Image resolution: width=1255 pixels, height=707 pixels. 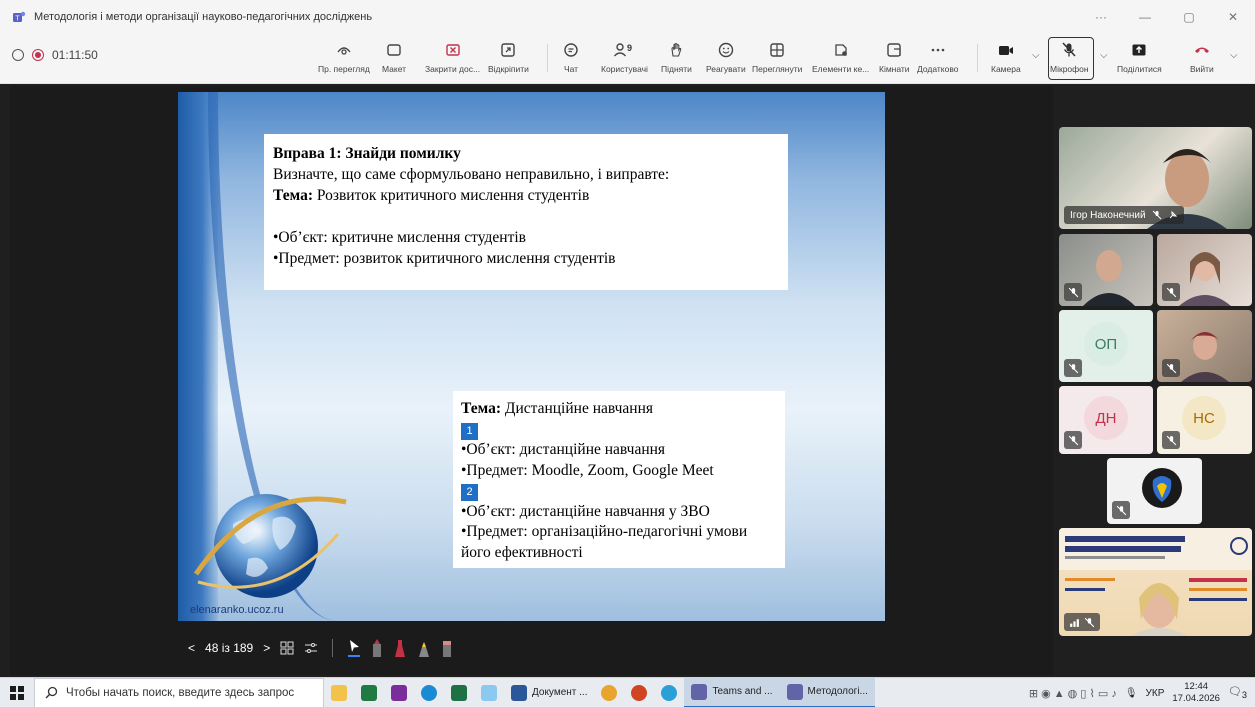 What do you see at coordinates (1154, 491) in the screenshot?
I see `participant-avatar-tile` at bounding box center [1154, 491].